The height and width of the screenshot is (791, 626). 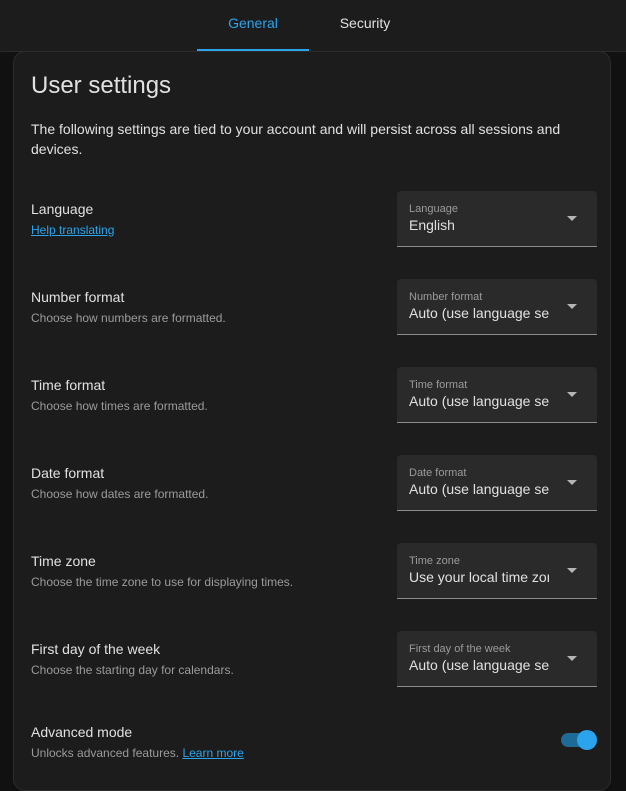 I want to click on advanced-mode-description: Unlocks advanced features. Learn more, so click(x=137, y=753).